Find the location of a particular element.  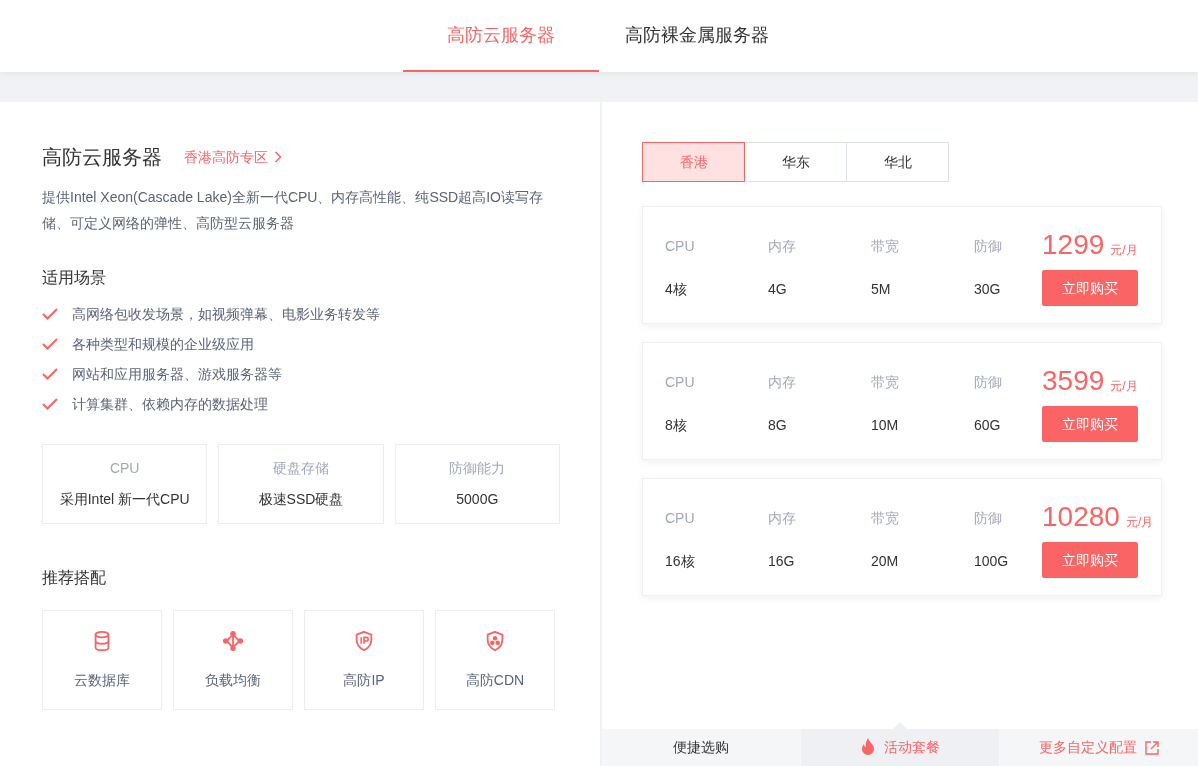

product-card: 负载均衡 is located at coordinates (233, 660).